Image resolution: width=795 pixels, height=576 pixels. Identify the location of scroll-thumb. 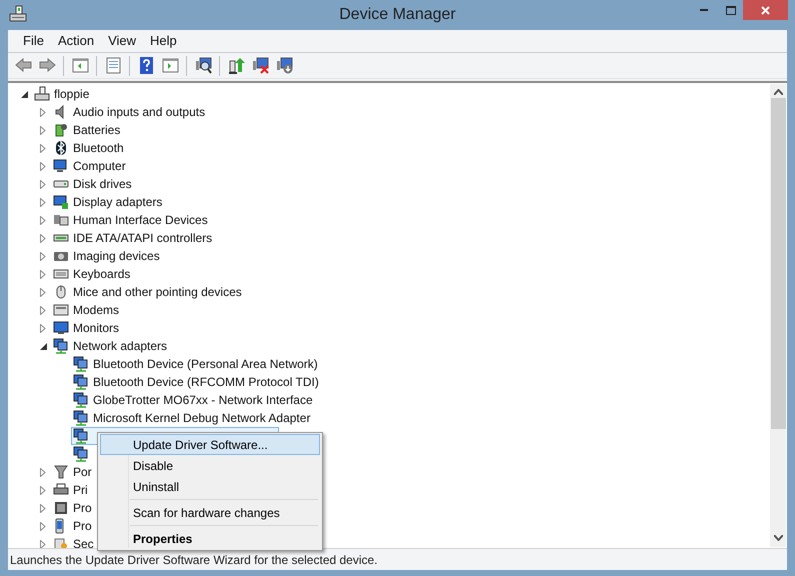
(778, 263).